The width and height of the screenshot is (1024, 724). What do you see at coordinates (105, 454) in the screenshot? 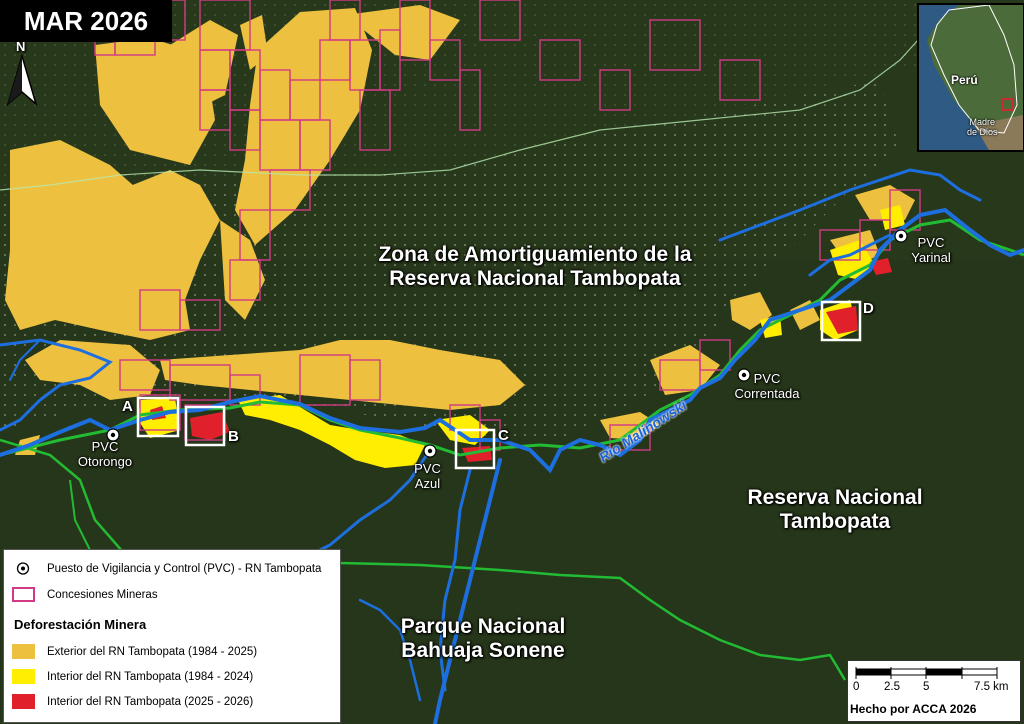
I see `pvc-label-otorongo: PVC Otorongo` at bounding box center [105, 454].